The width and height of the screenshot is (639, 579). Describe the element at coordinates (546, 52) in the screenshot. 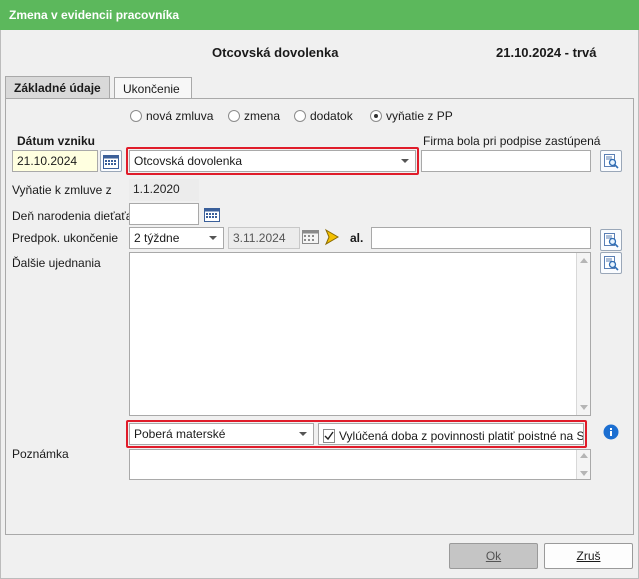

I see `record-date-status: 21.10.2024 - trvá` at that location.